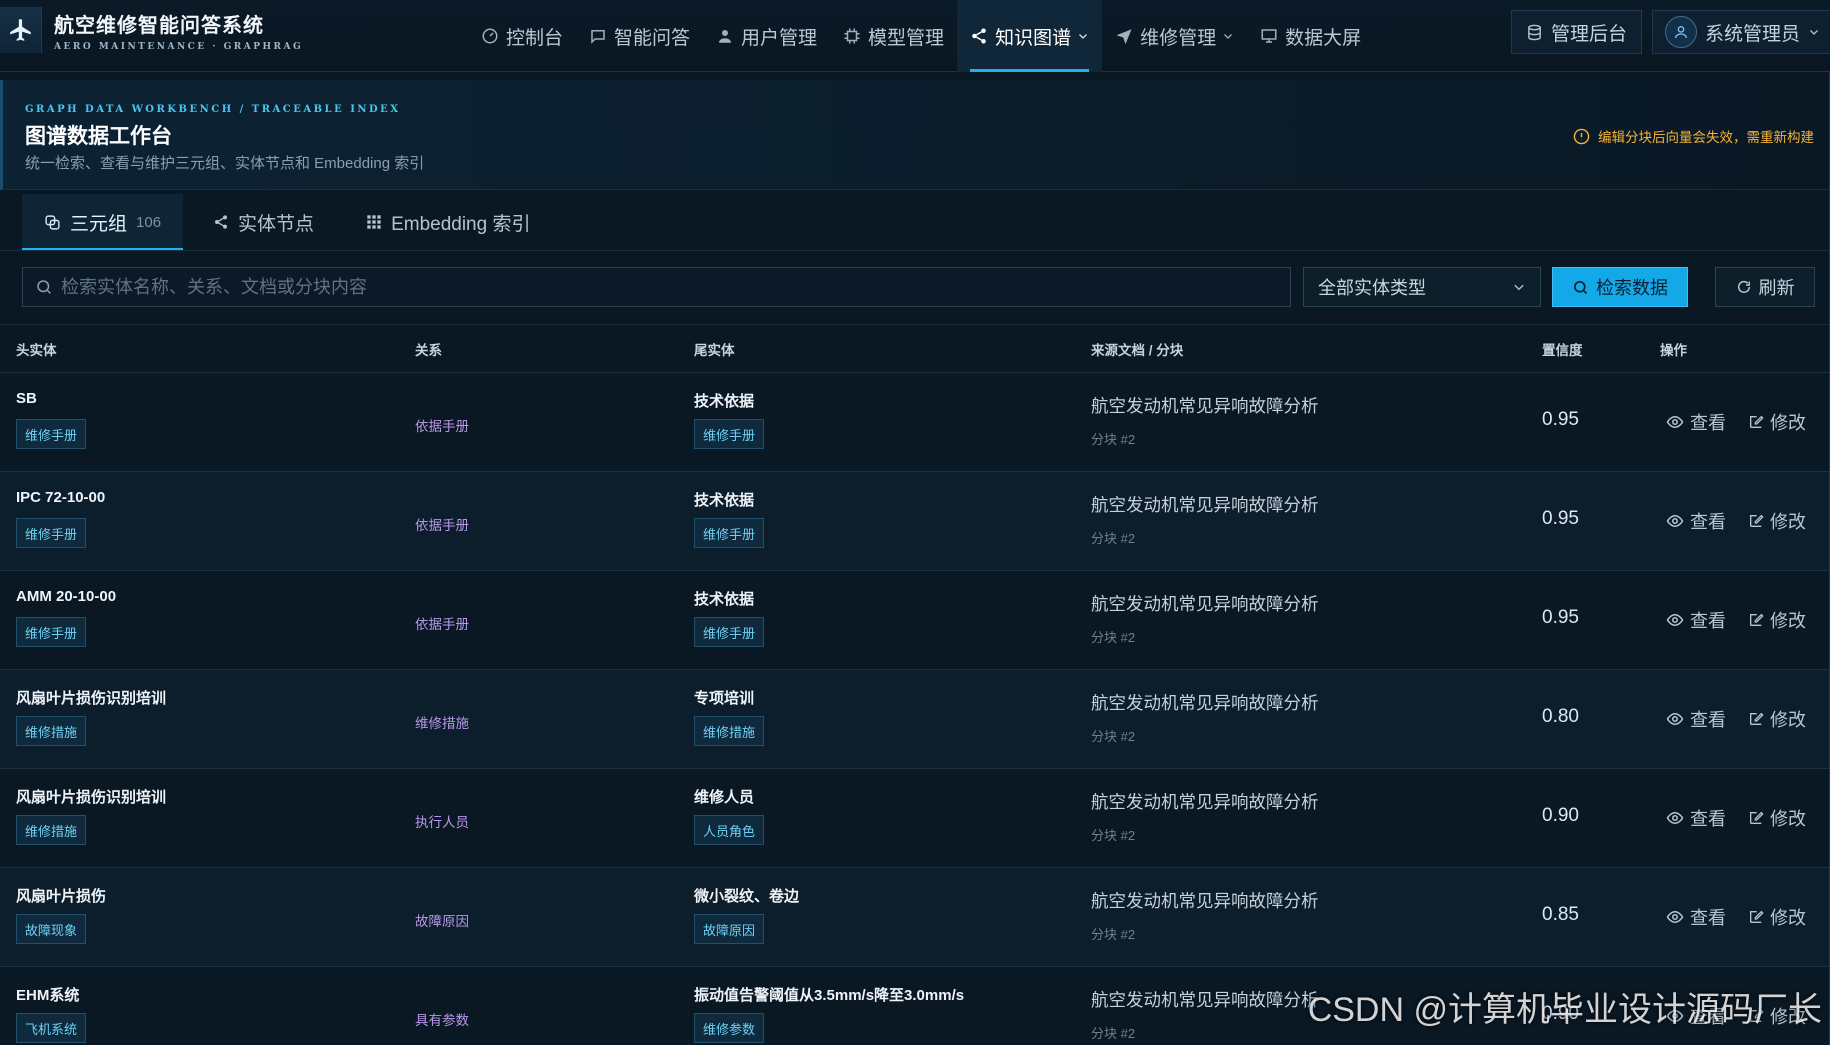 The image size is (1830, 1045). What do you see at coordinates (1372, 288) in the screenshot?
I see `entity-type-value: 全部实体类型` at bounding box center [1372, 288].